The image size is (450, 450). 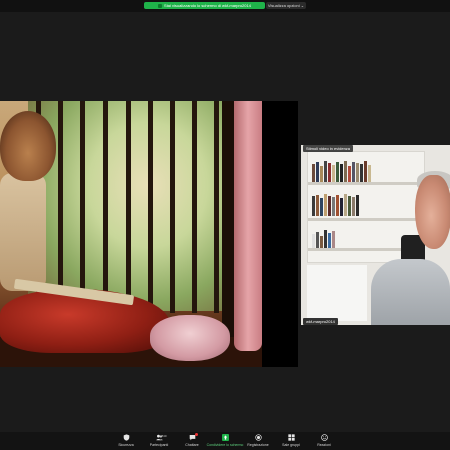 I want to click on chat-button: Chattare, so click(x=192, y=440).